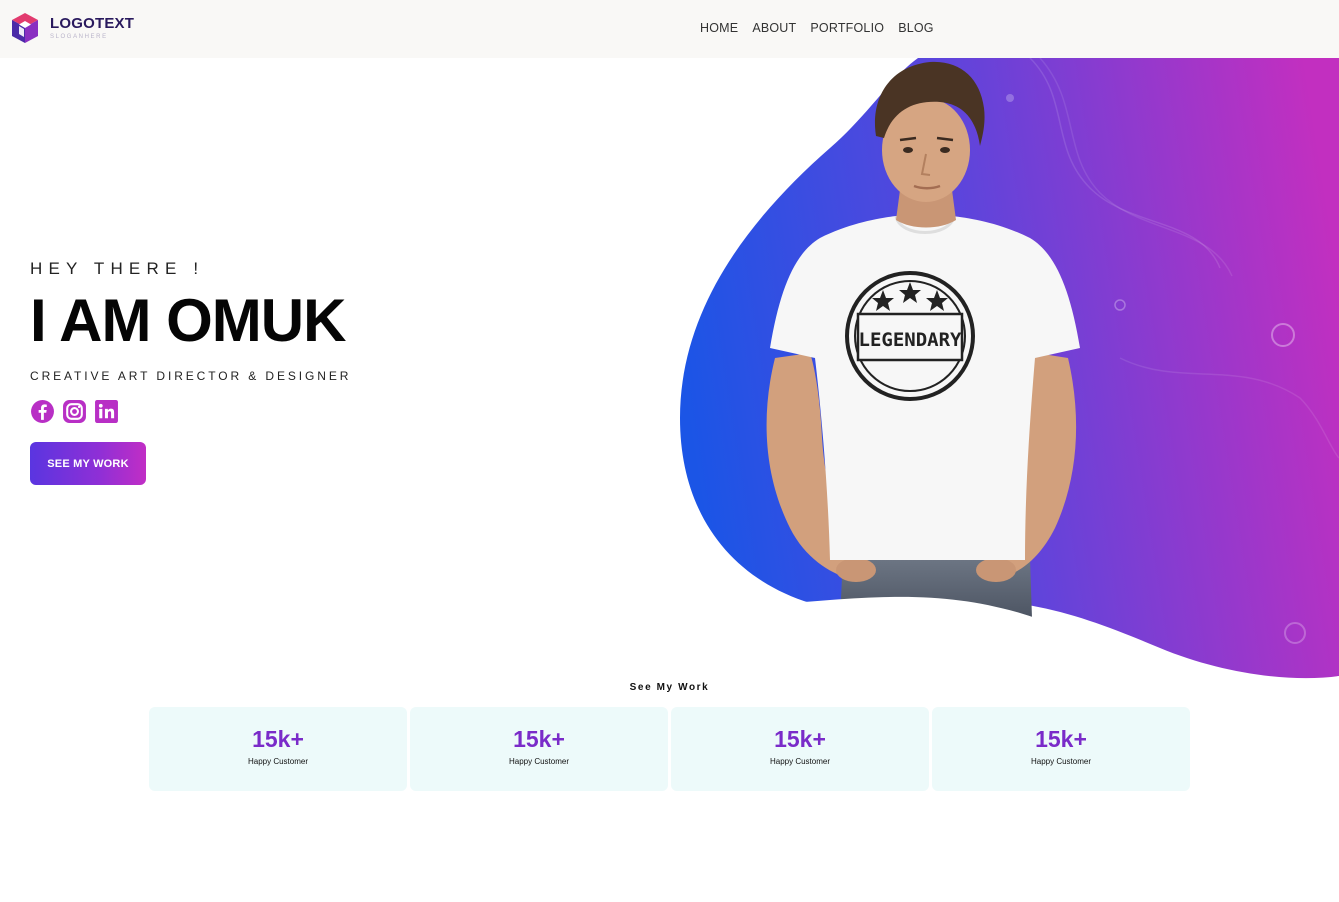 This screenshot has height=902, width=1339. What do you see at coordinates (847, 28) in the screenshot?
I see `nav-portfolio: PORTFOLIO` at bounding box center [847, 28].